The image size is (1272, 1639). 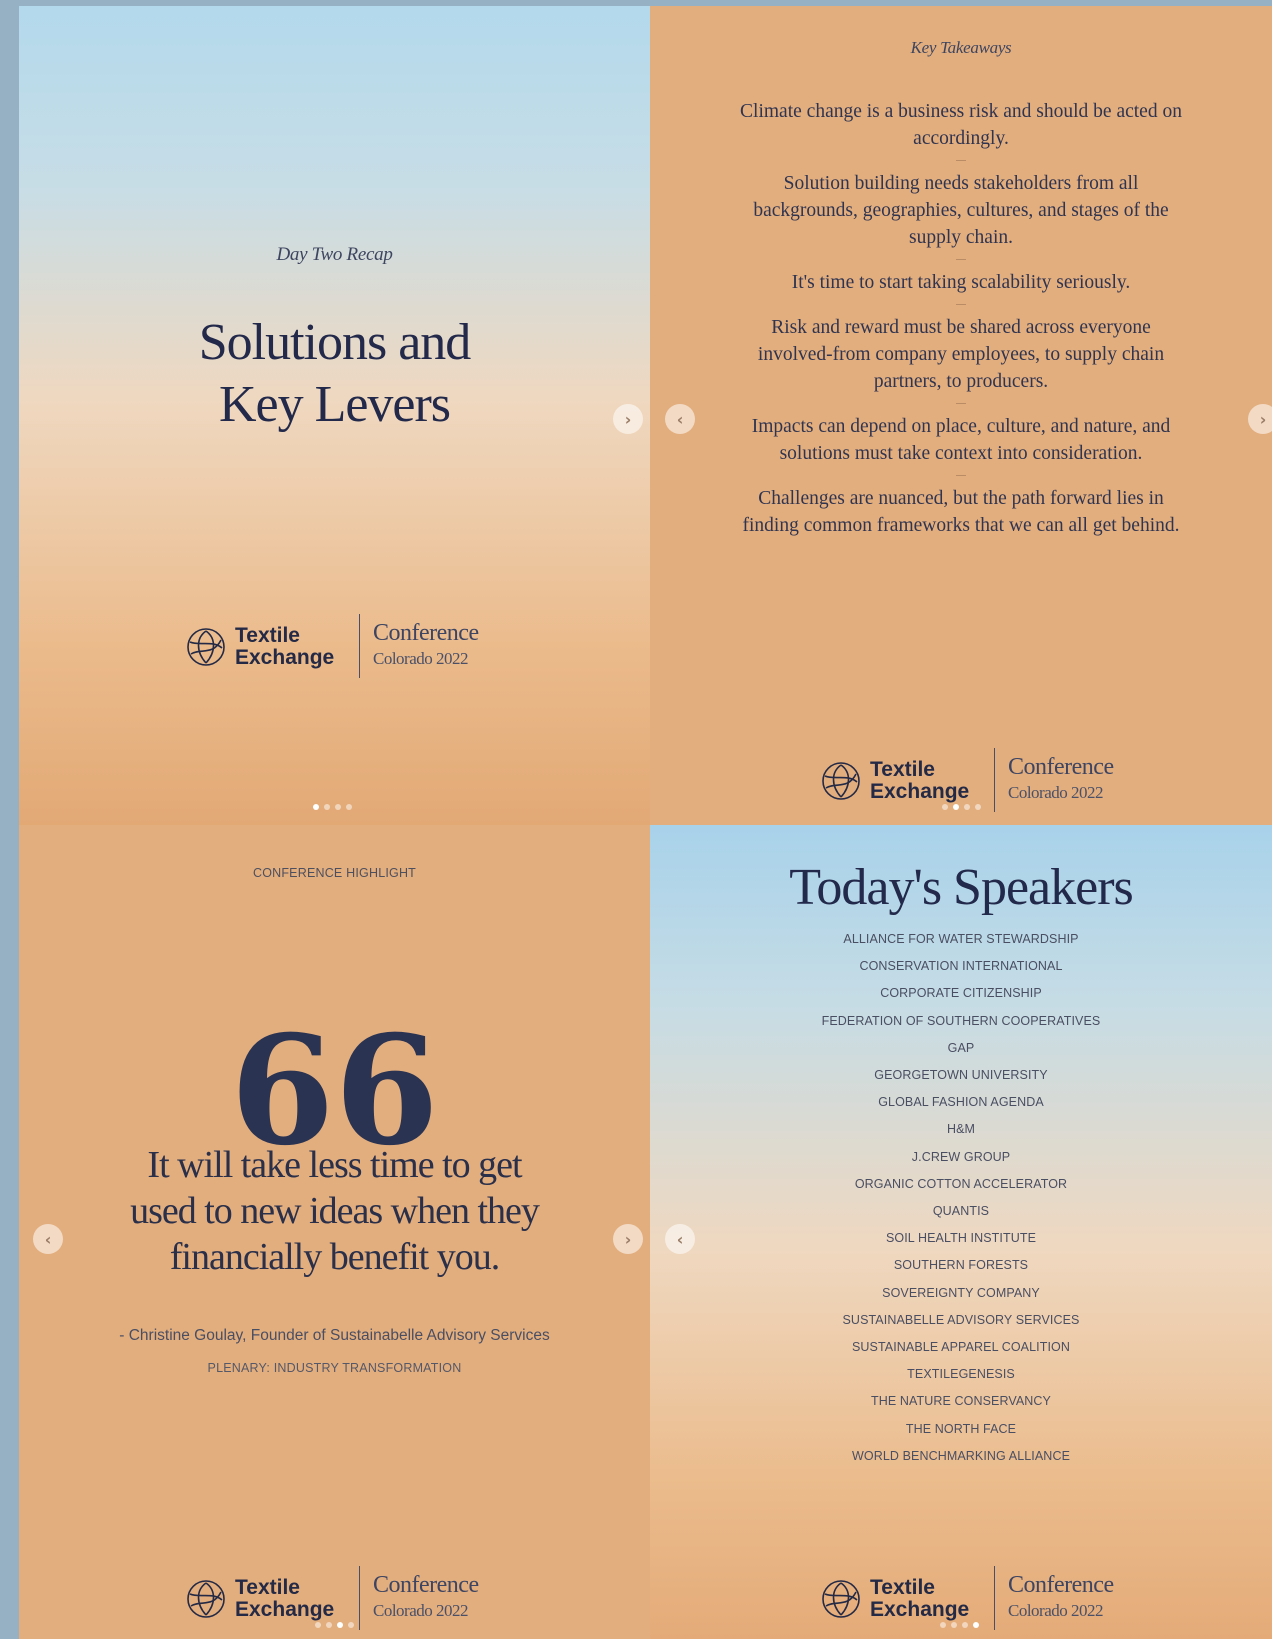 What do you see at coordinates (961, 993) in the screenshot?
I see `speaker-item: CORPORATE CITIZENSHIP` at bounding box center [961, 993].